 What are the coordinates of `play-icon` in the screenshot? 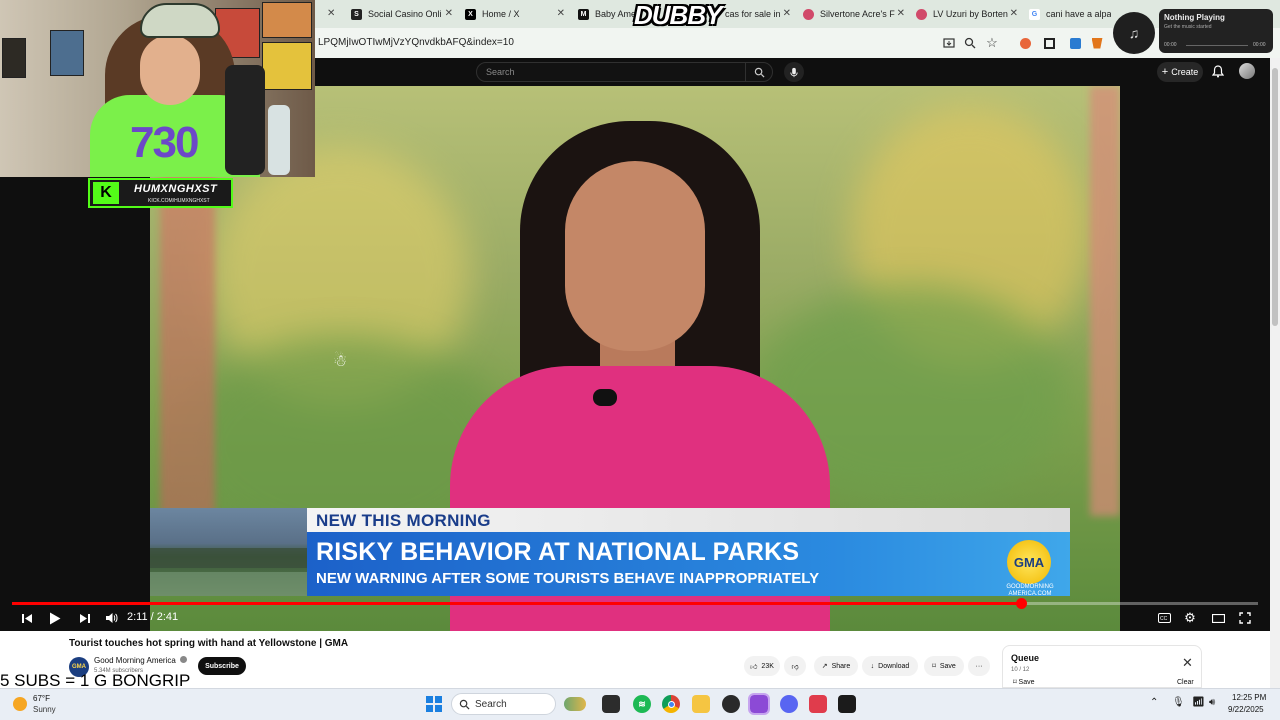 It's located at (55, 618).